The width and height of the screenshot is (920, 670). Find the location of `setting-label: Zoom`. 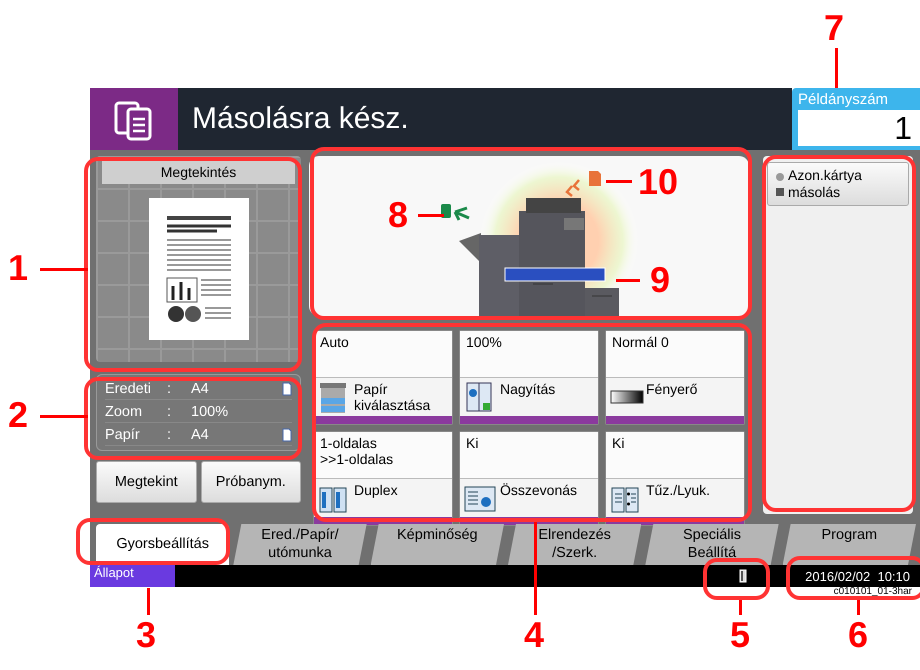

setting-label: Zoom is located at coordinates (124, 412).